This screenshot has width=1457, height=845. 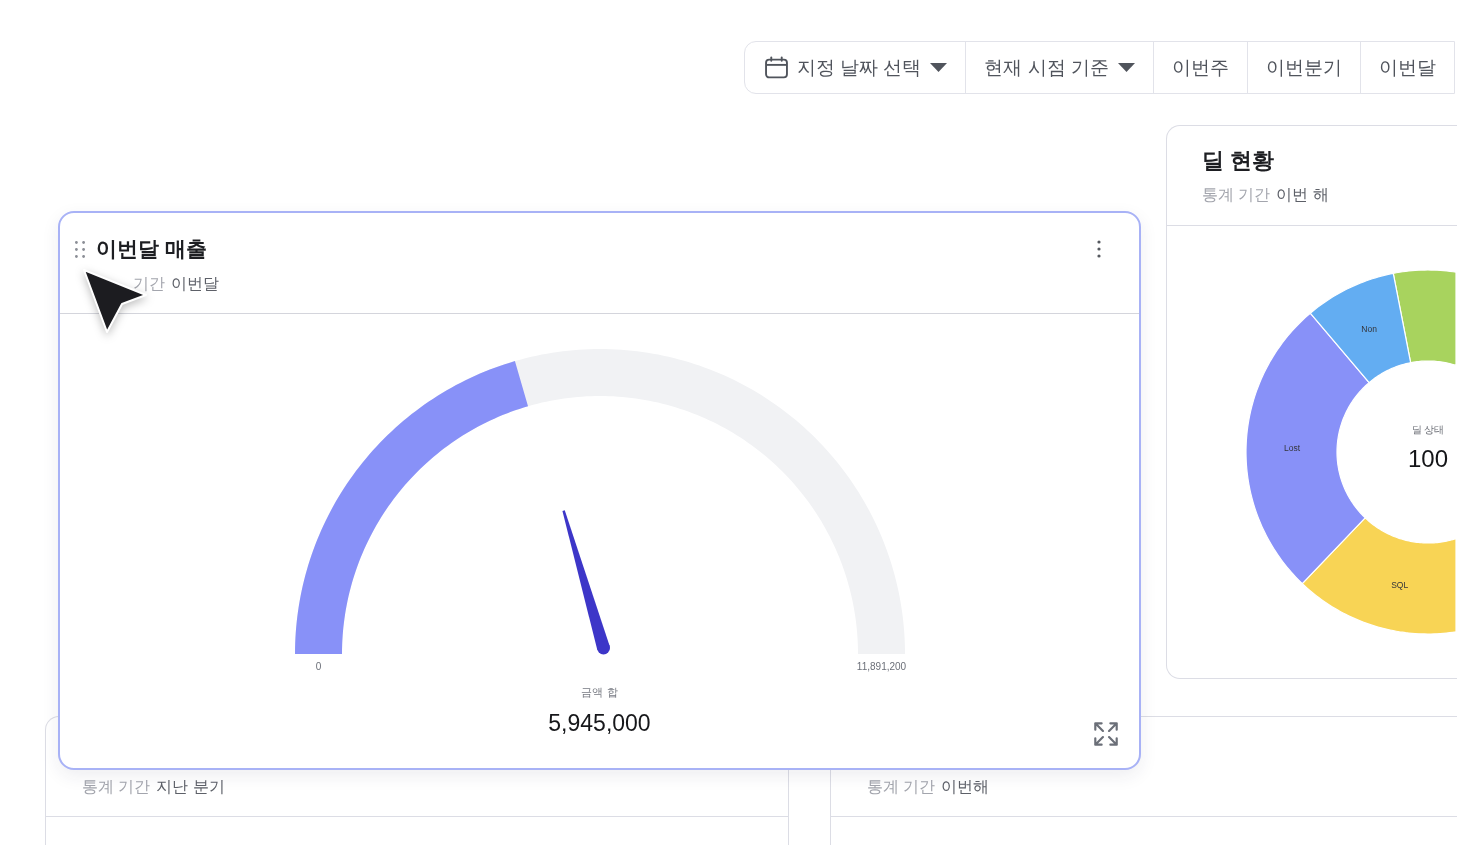 What do you see at coordinates (151, 249) in the screenshot?
I see `card-title: 이번달 매출` at bounding box center [151, 249].